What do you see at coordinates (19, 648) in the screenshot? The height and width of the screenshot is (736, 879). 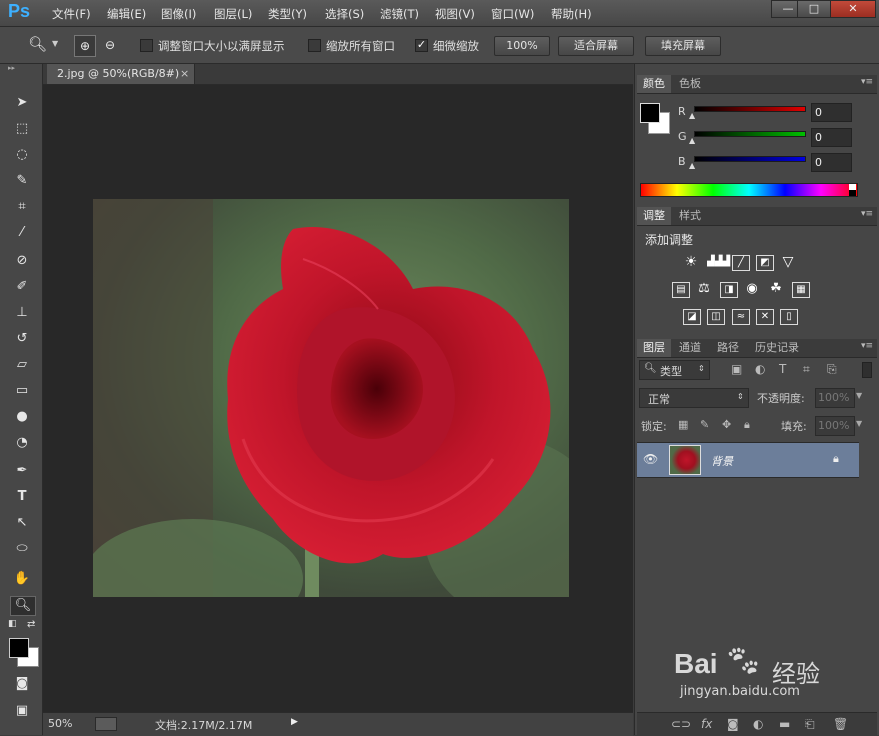 I see `foreground-color-swatch` at bounding box center [19, 648].